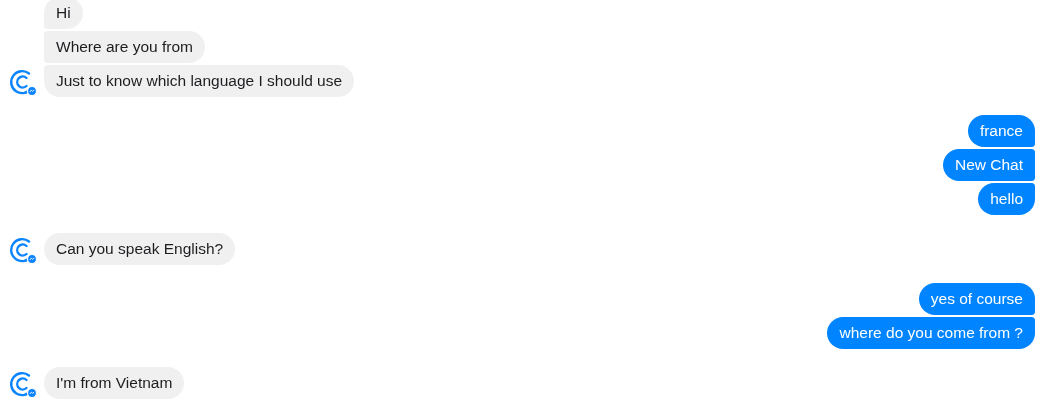  I want to click on message-bubble: where do you come from ?, so click(931, 333).